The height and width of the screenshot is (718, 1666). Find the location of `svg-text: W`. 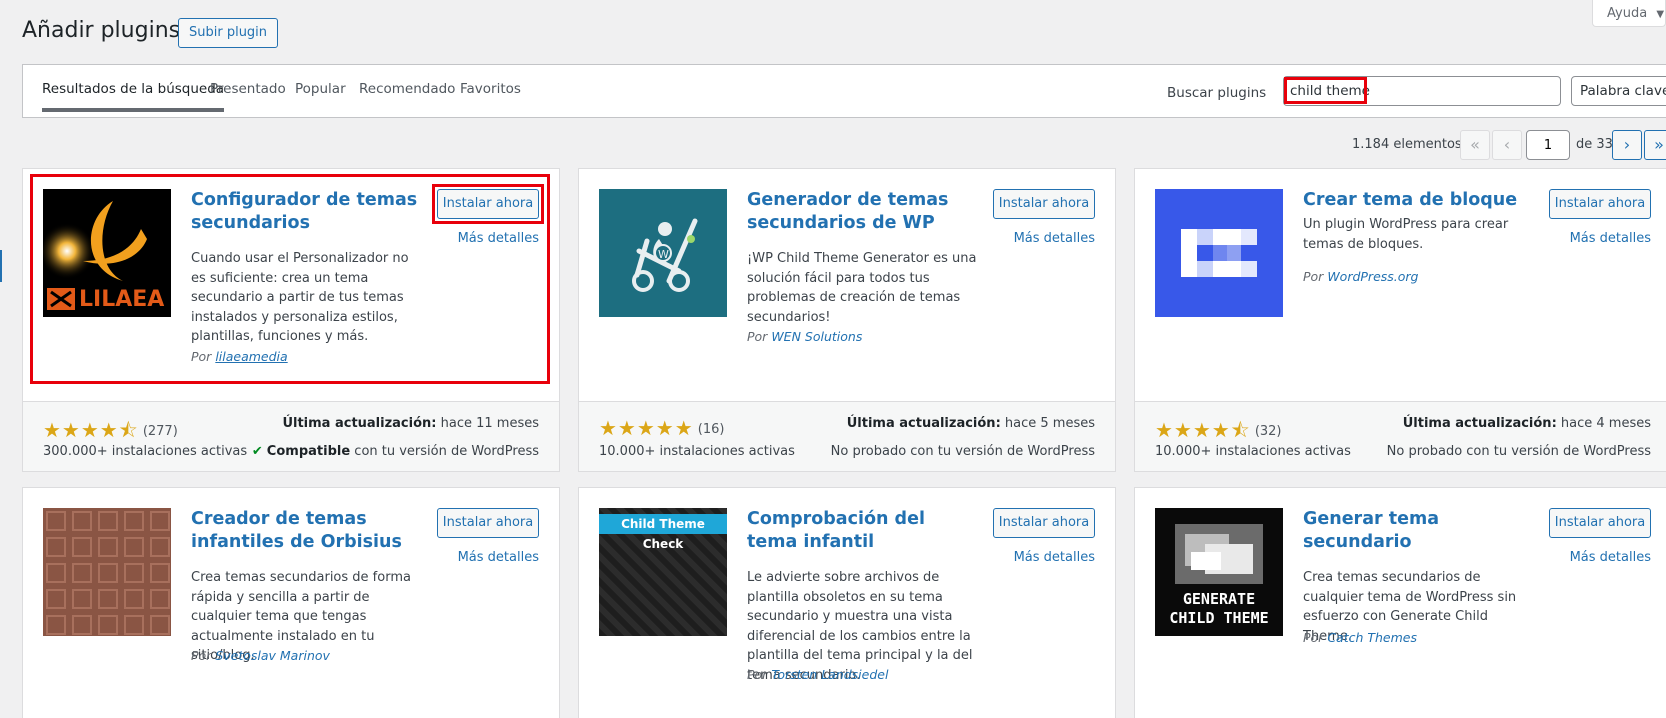

svg-text: W is located at coordinates (663, 254).